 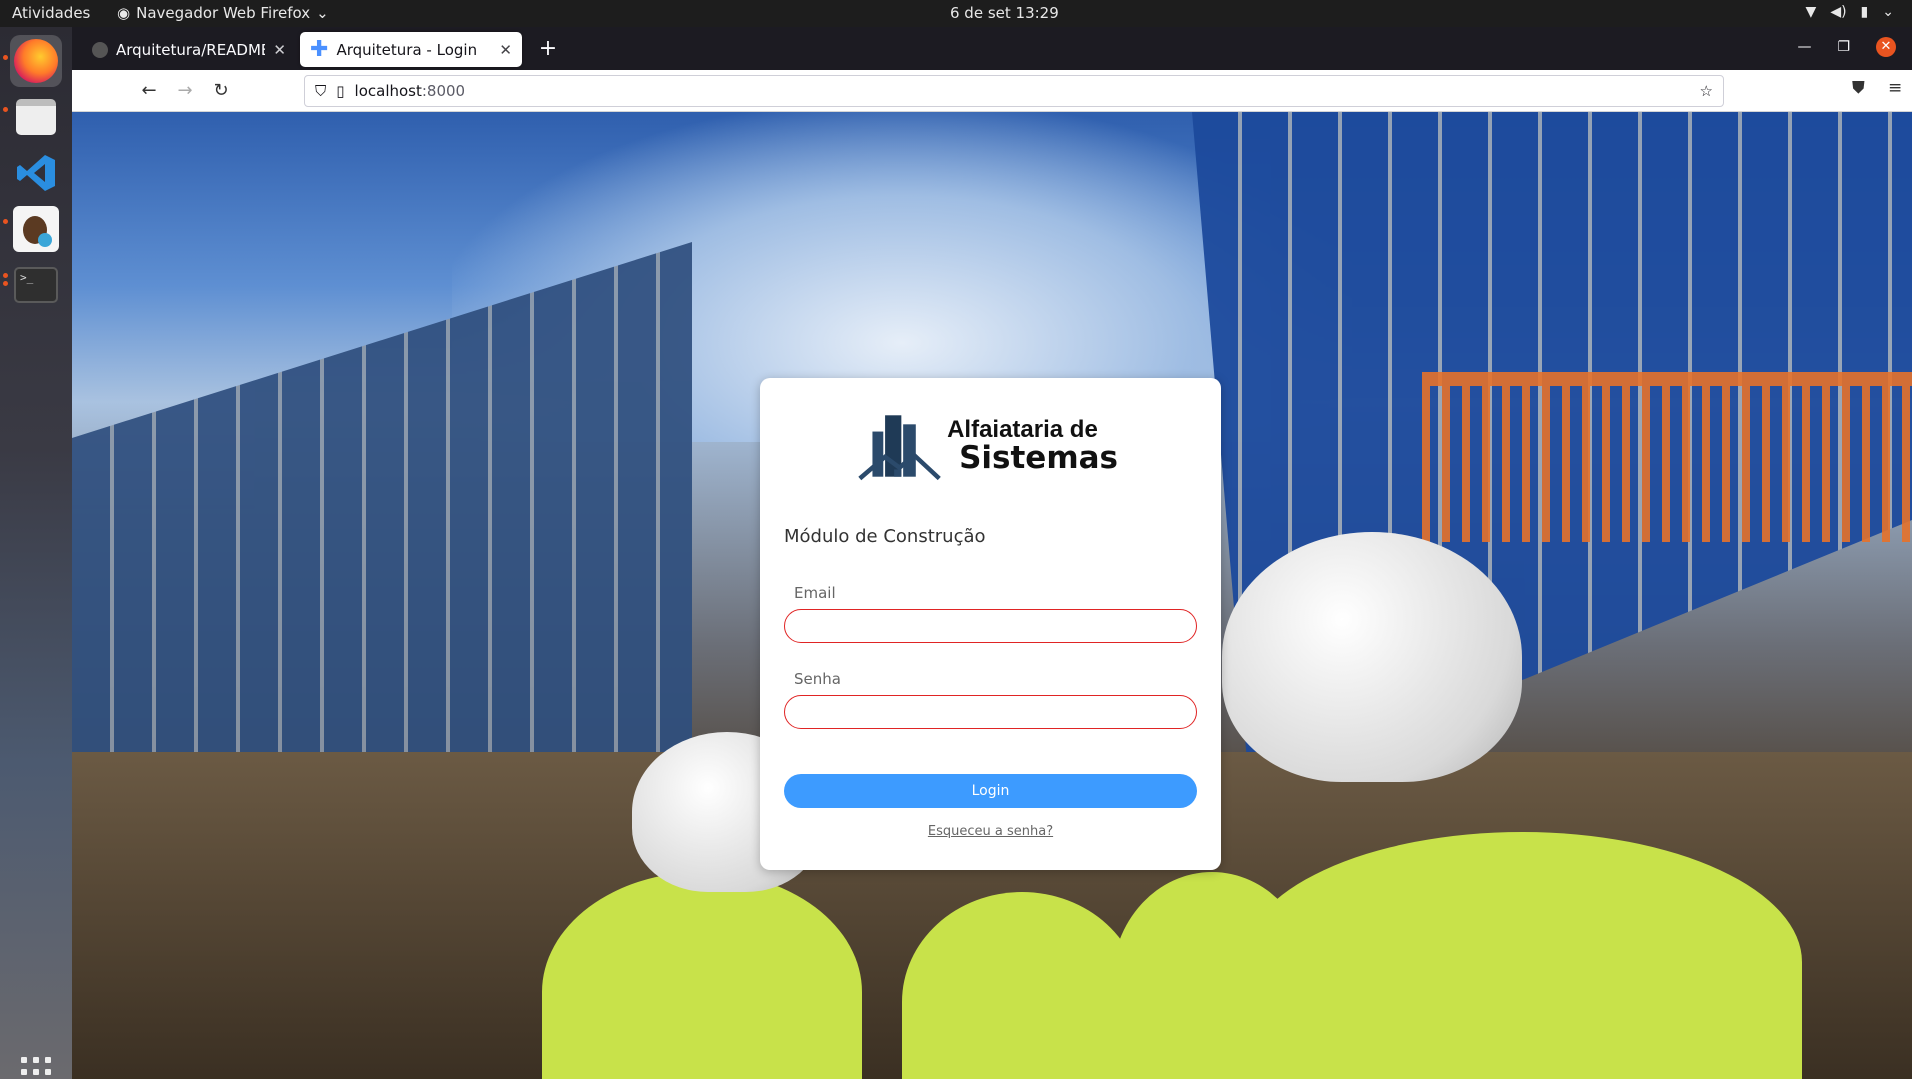 What do you see at coordinates (100, 49) in the screenshot?
I see `github-icon` at bounding box center [100, 49].